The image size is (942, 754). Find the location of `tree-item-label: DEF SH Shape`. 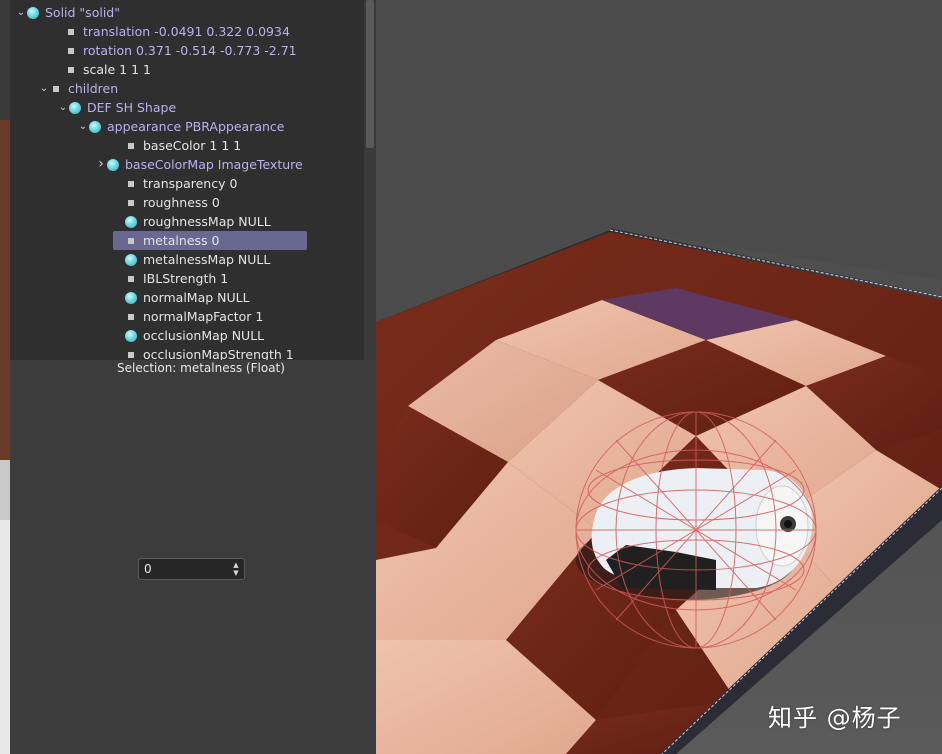

tree-item-label: DEF SH Shape is located at coordinates (132, 107).